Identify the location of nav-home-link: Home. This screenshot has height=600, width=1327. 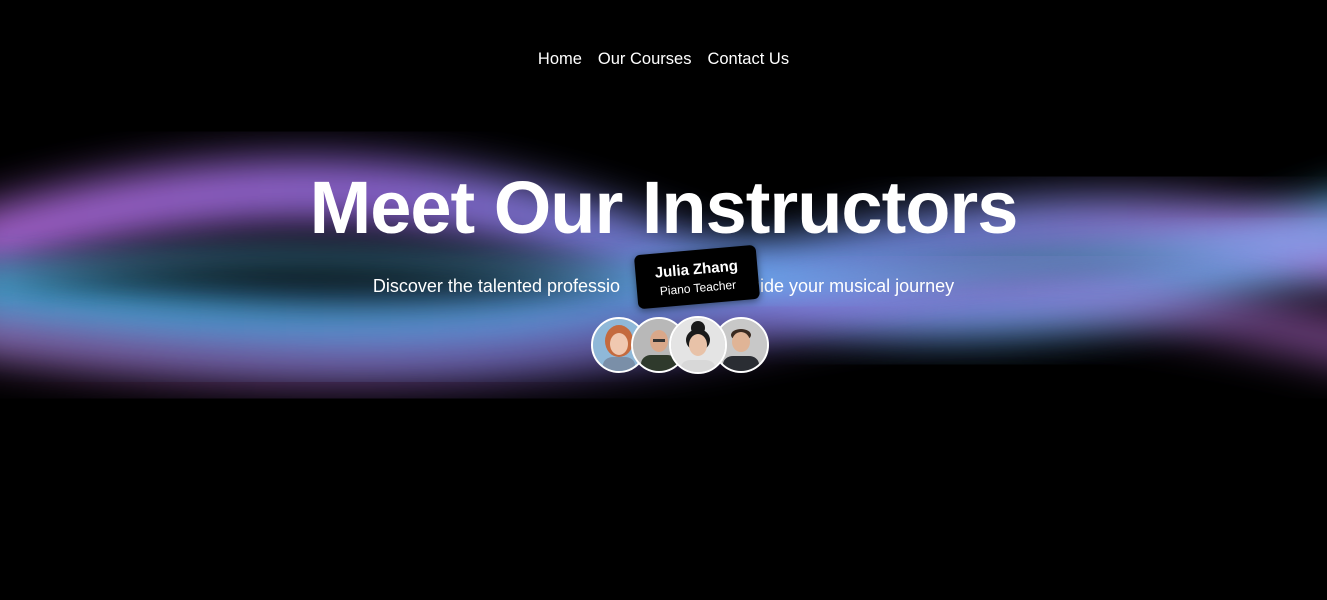
(560, 59).